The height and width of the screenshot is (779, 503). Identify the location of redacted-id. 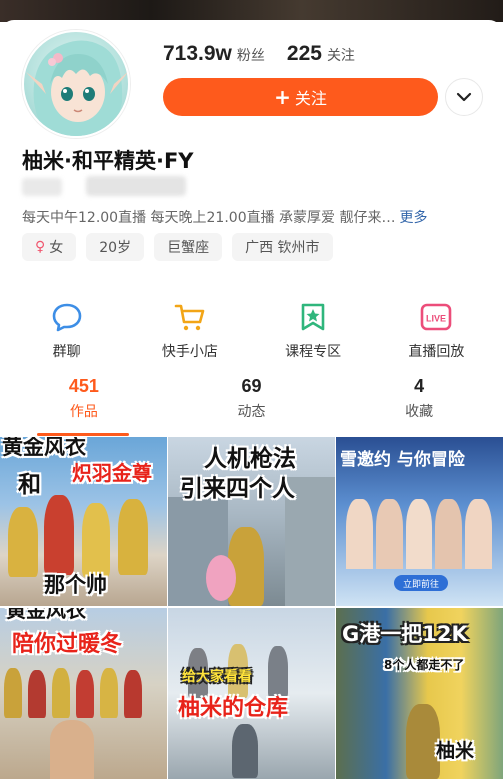
(42, 187).